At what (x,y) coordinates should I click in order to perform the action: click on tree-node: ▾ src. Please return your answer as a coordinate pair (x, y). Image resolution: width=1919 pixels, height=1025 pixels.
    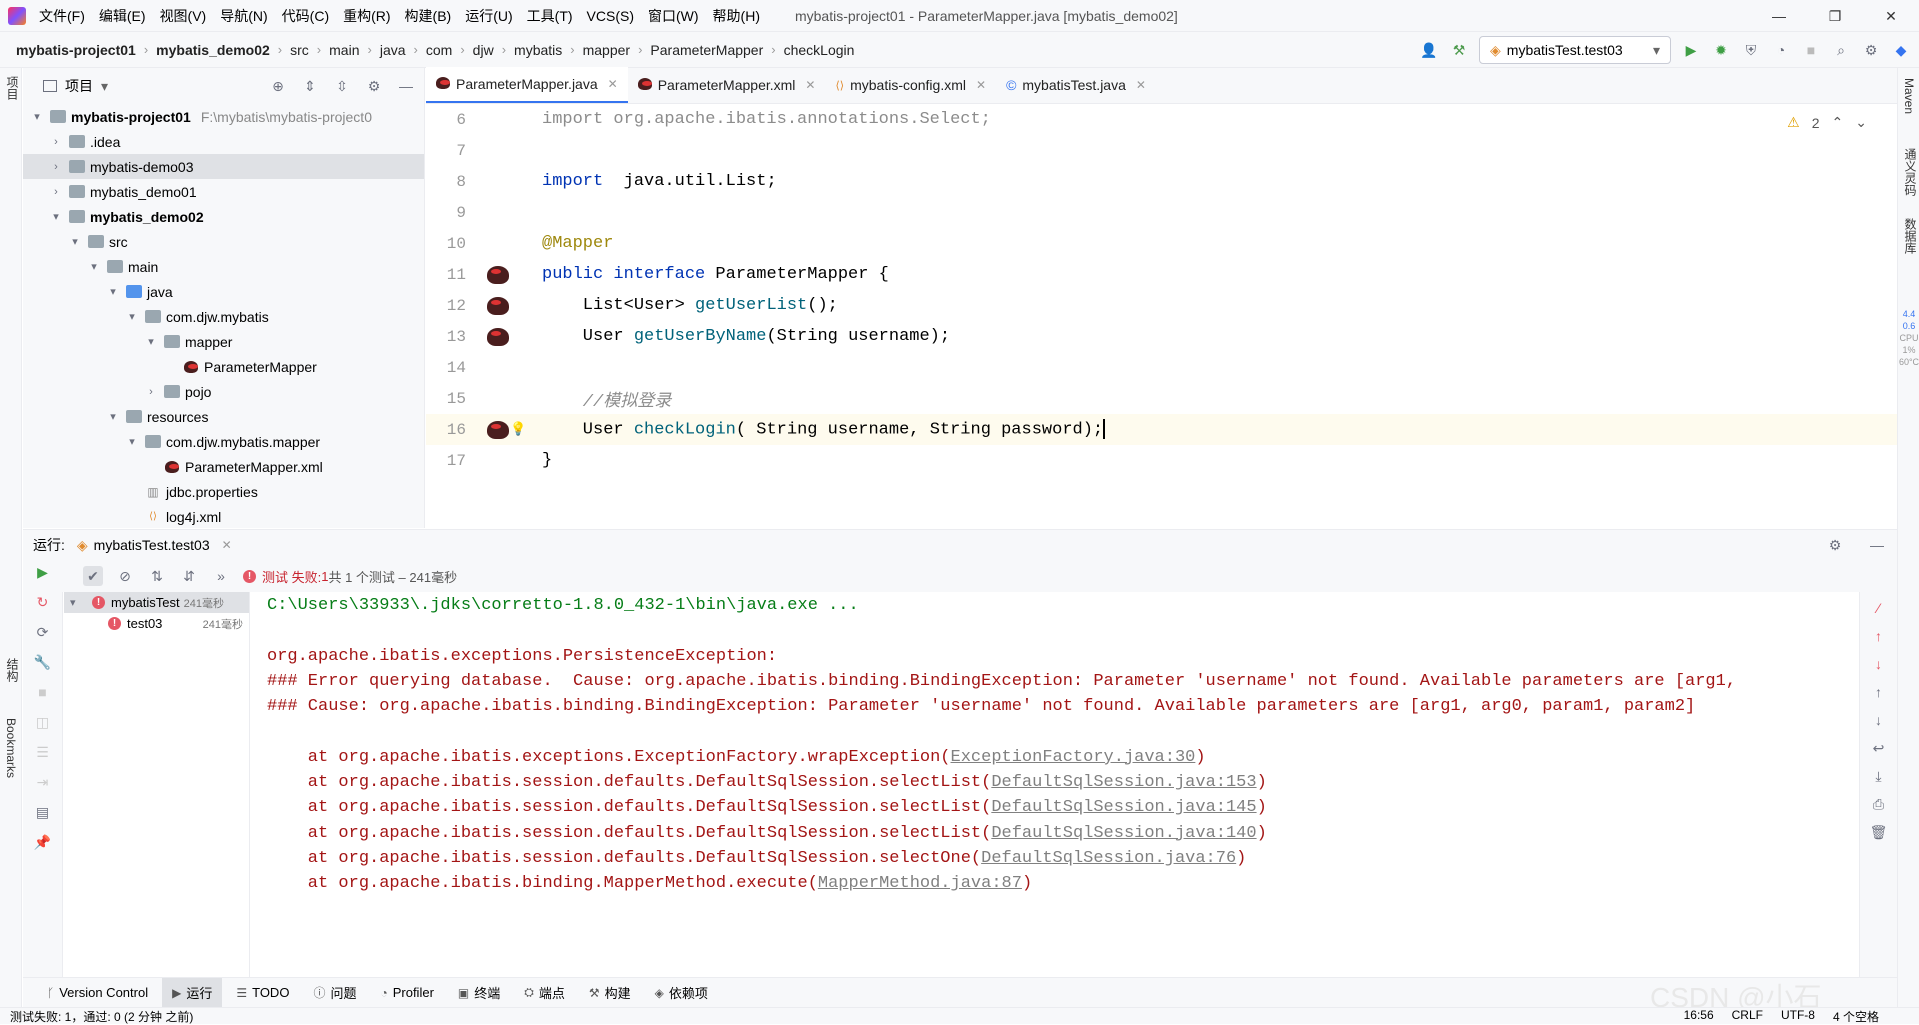
    Looking at the image, I should click on (223, 241).